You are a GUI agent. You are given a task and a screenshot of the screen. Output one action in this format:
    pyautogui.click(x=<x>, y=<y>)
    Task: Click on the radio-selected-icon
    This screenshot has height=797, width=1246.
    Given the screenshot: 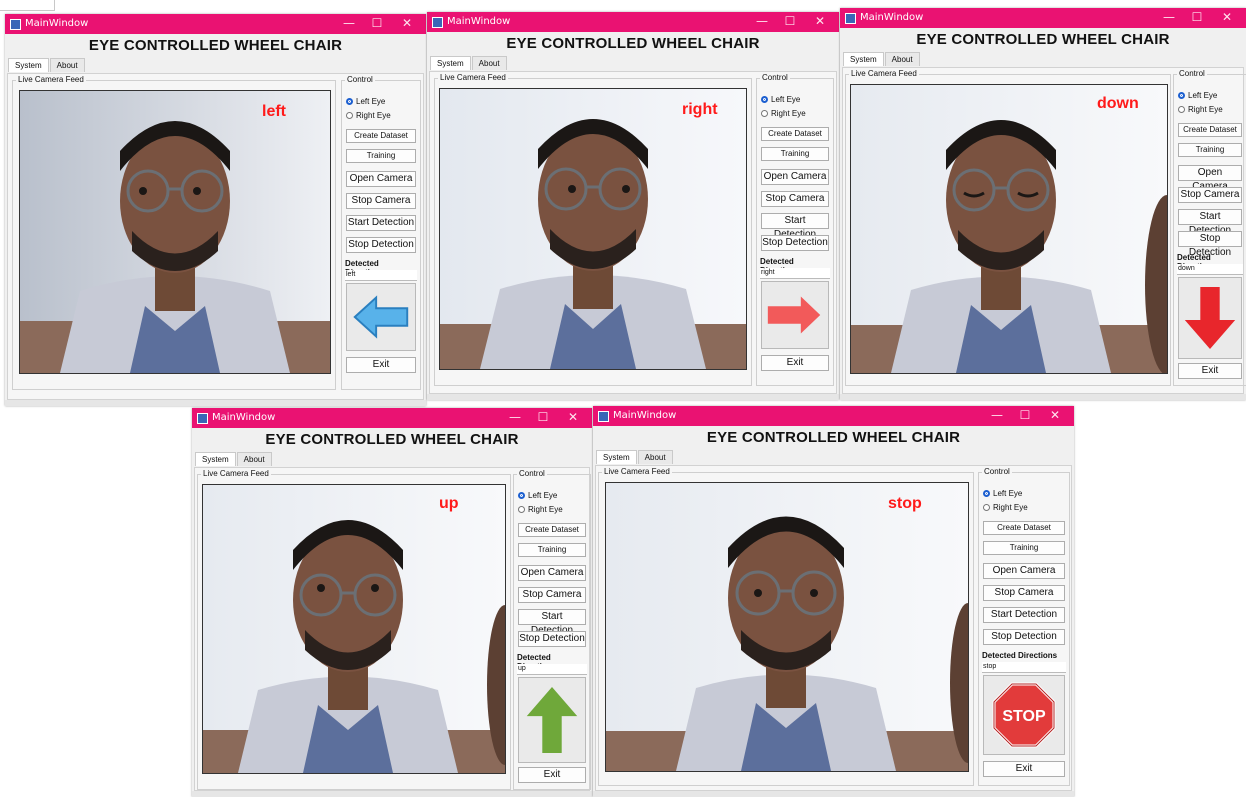 What is the action you would take?
    pyautogui.click(x=521, y=495)
    